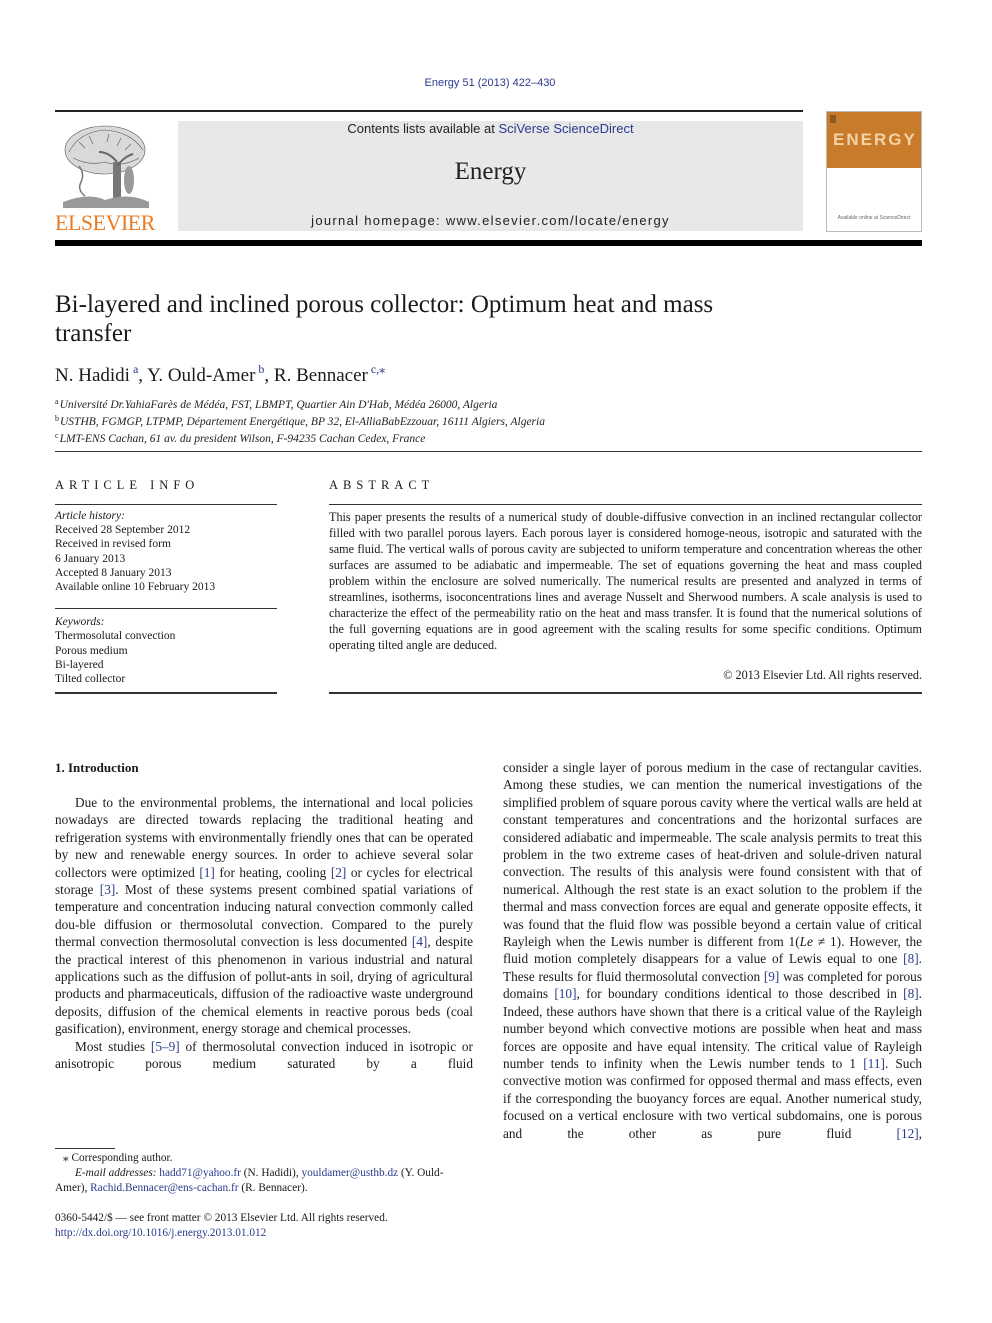 This screenshot has height=1323, width=992. Describe the element at coordinates (123, 530) in the screenshot. I see `history-item: Received 28 September 2012` at that location.